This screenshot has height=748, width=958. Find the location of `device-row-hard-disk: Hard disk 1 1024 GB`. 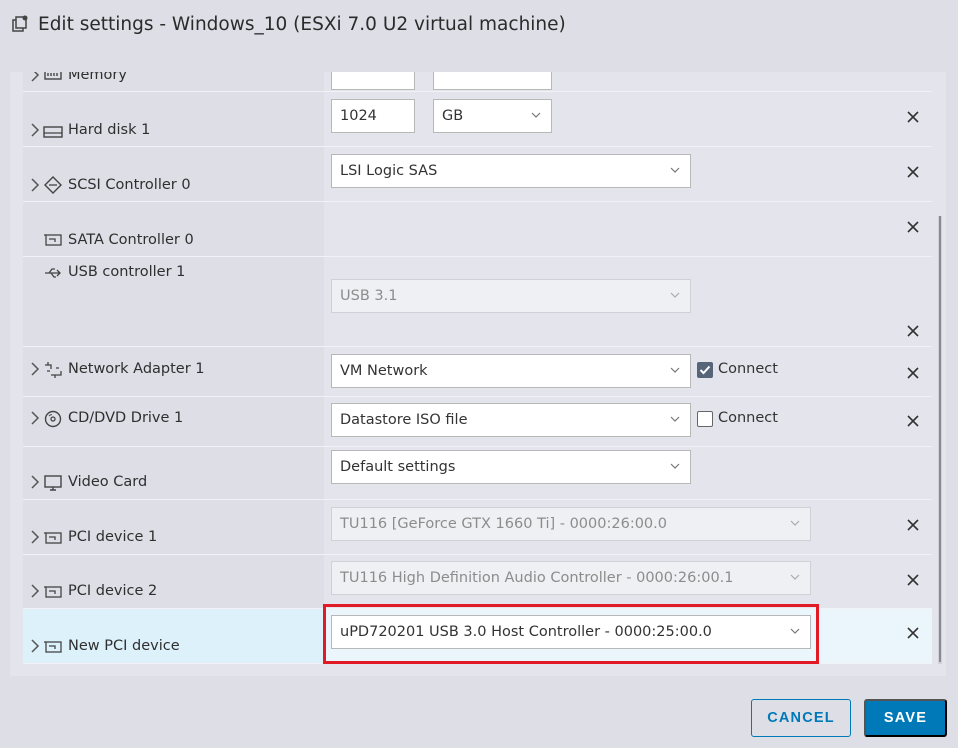

device-row-hard-disk: Hard disk 1 1024 GB is located at coordinates (477, 119).